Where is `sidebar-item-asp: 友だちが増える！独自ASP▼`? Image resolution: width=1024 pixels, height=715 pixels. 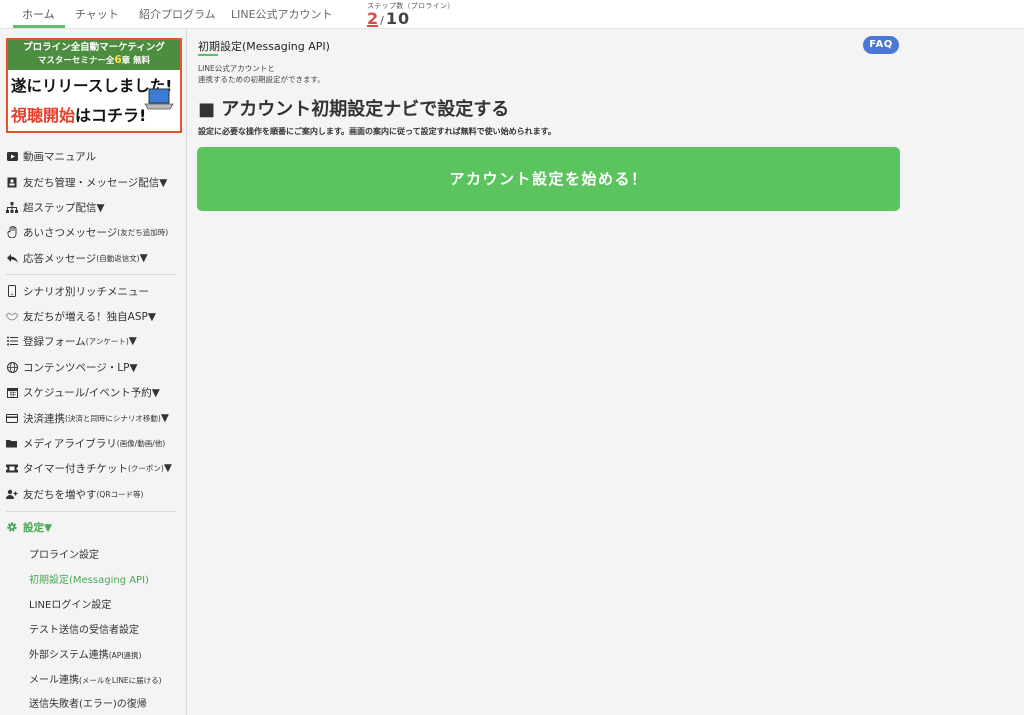 sidebar-item-asp: 友だちが増える！独自ASP▼ is located at coordinates (81, 316).